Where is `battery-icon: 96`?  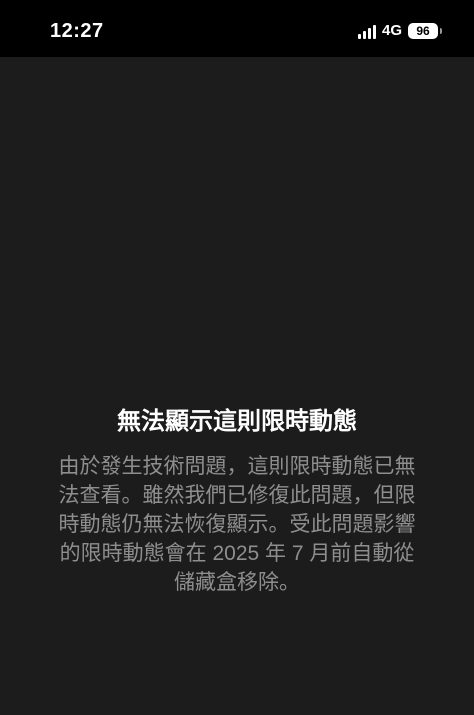 battery-icon: 96 is located at coordinates (425, 31).